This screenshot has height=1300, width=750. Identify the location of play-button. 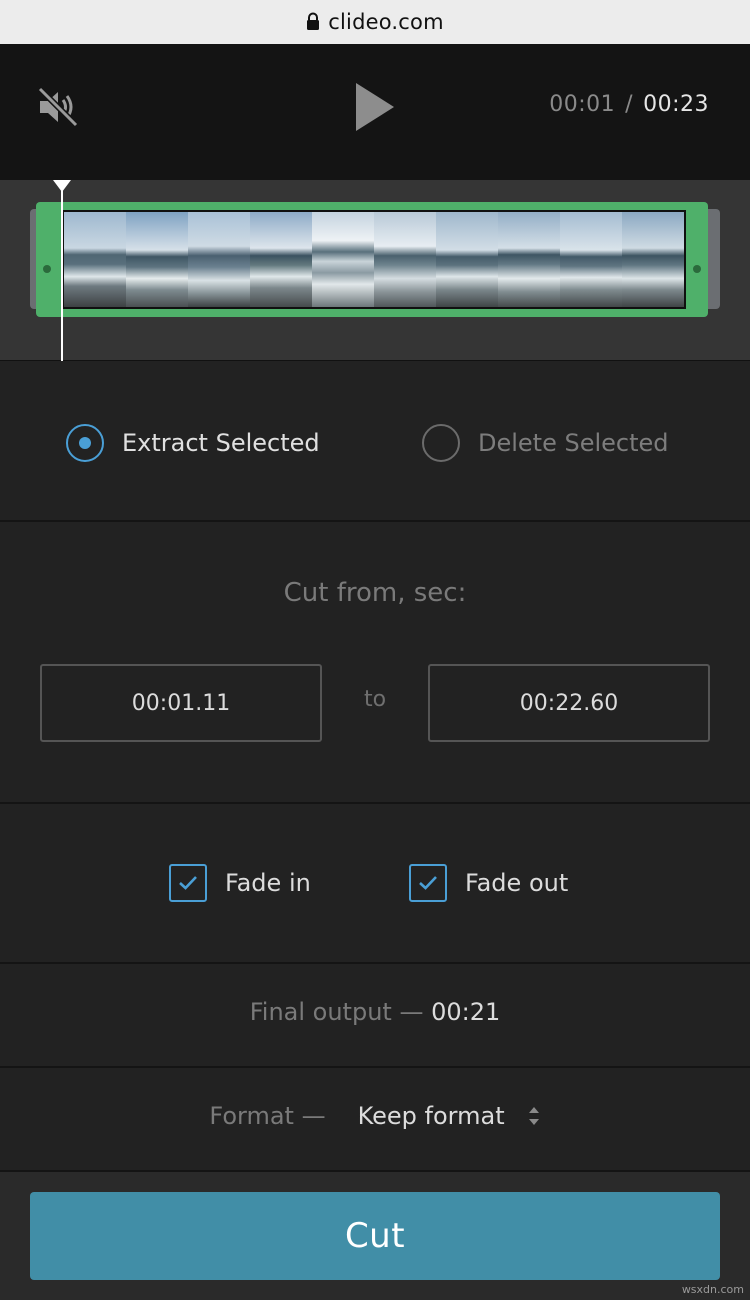
(374, 107).